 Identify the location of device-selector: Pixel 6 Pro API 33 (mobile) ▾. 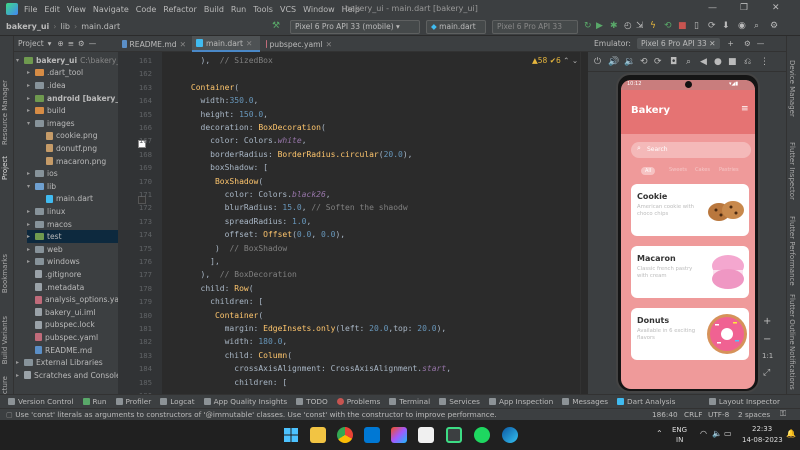
(355, 27).